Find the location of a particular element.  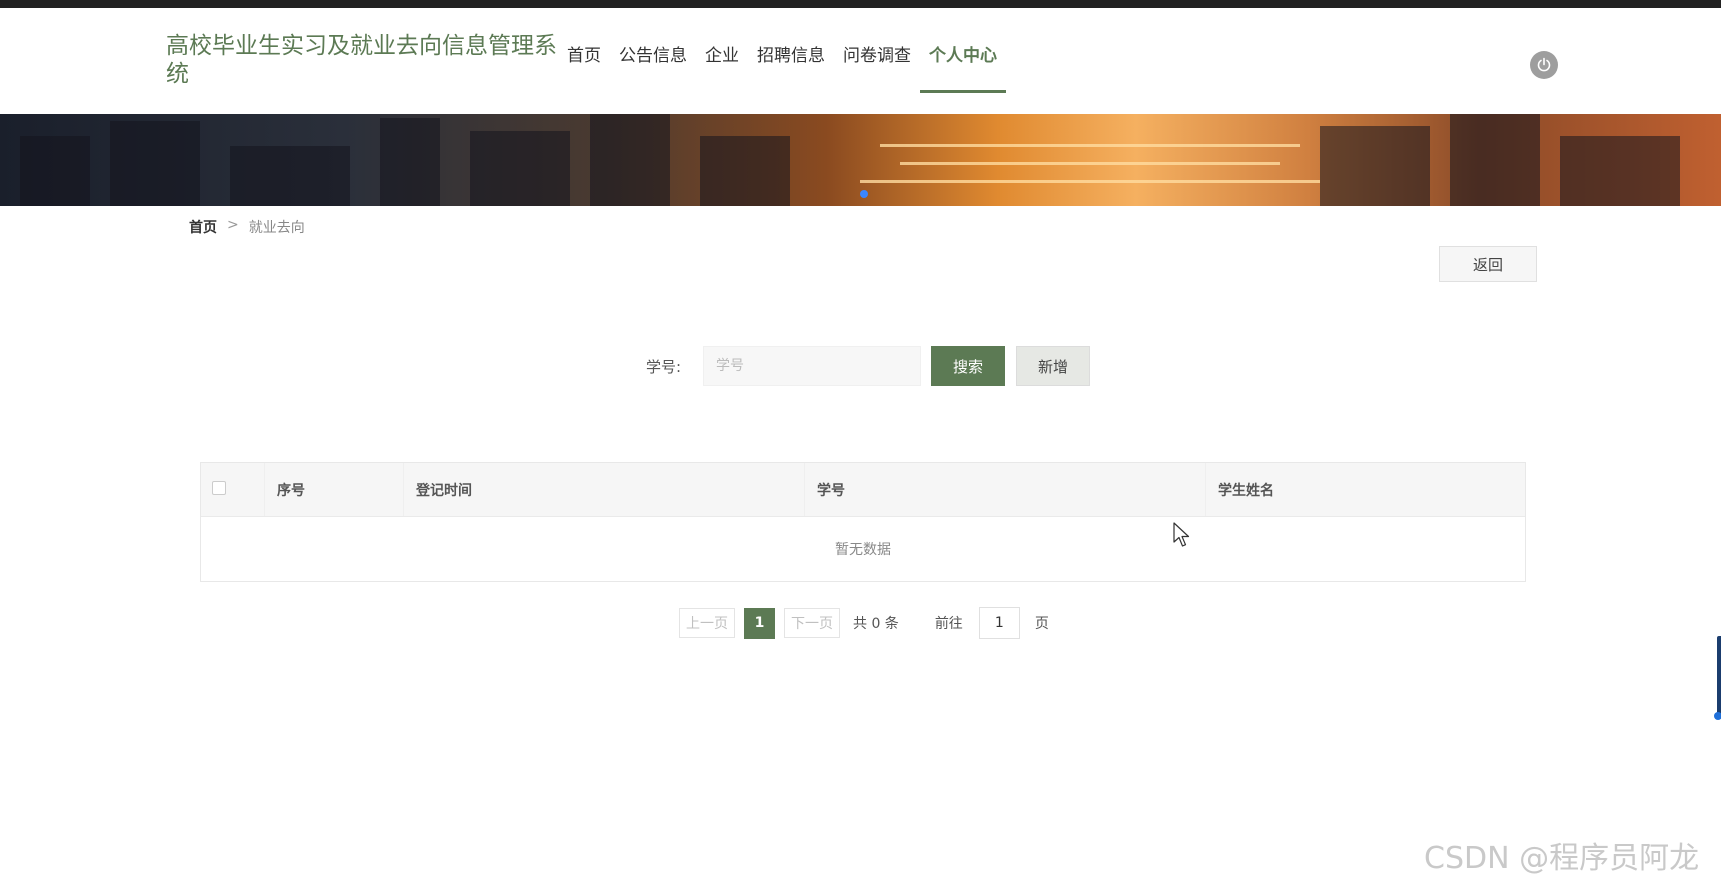

column-header-register-time: 登记时间 is located at coordinates (604, 489).